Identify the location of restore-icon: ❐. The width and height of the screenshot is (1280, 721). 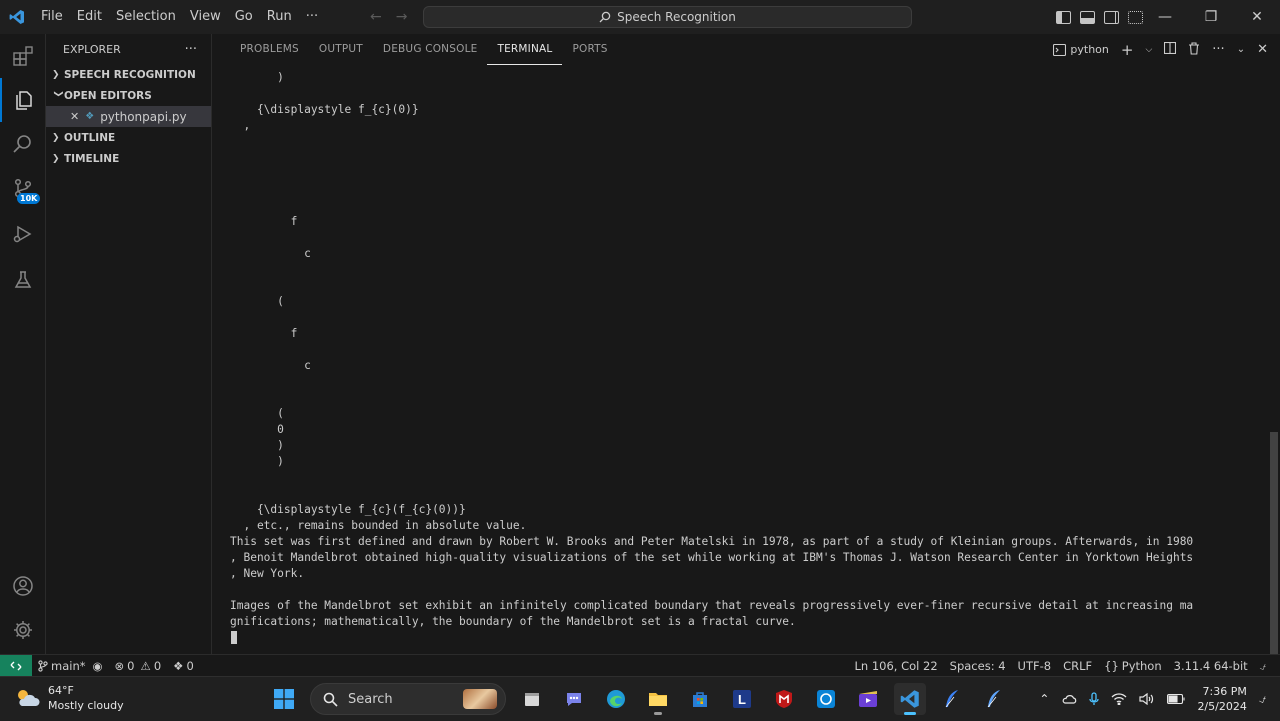
(1211, 17).